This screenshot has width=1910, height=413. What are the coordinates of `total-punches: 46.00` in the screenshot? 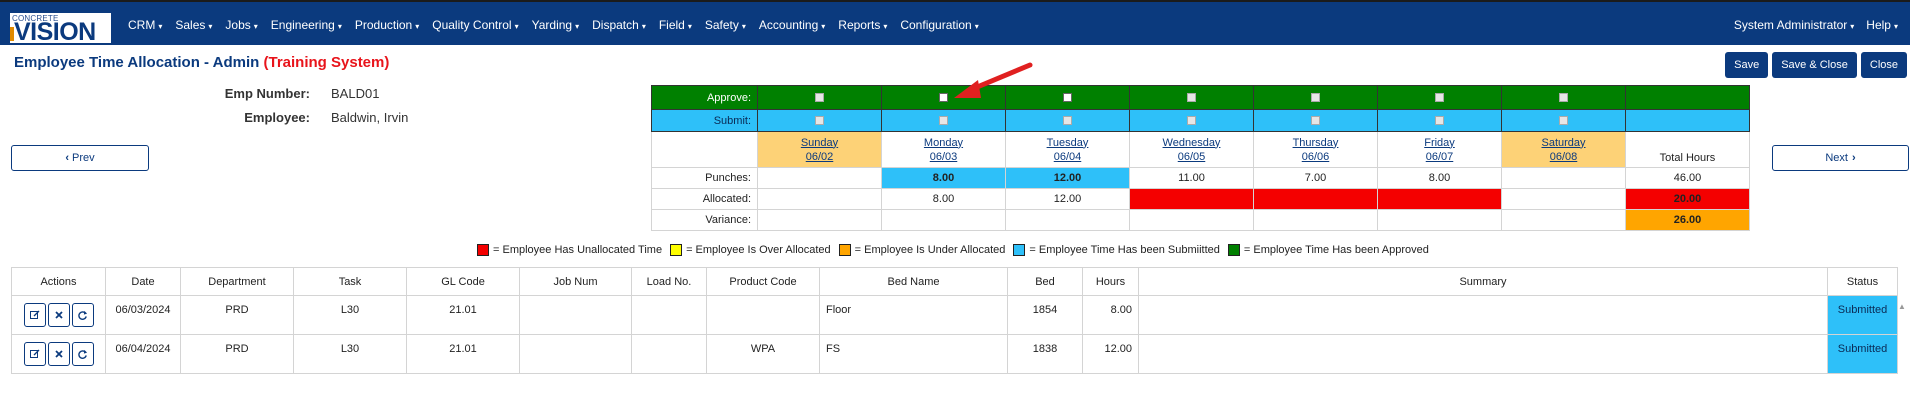 It's located at (1687, 178).